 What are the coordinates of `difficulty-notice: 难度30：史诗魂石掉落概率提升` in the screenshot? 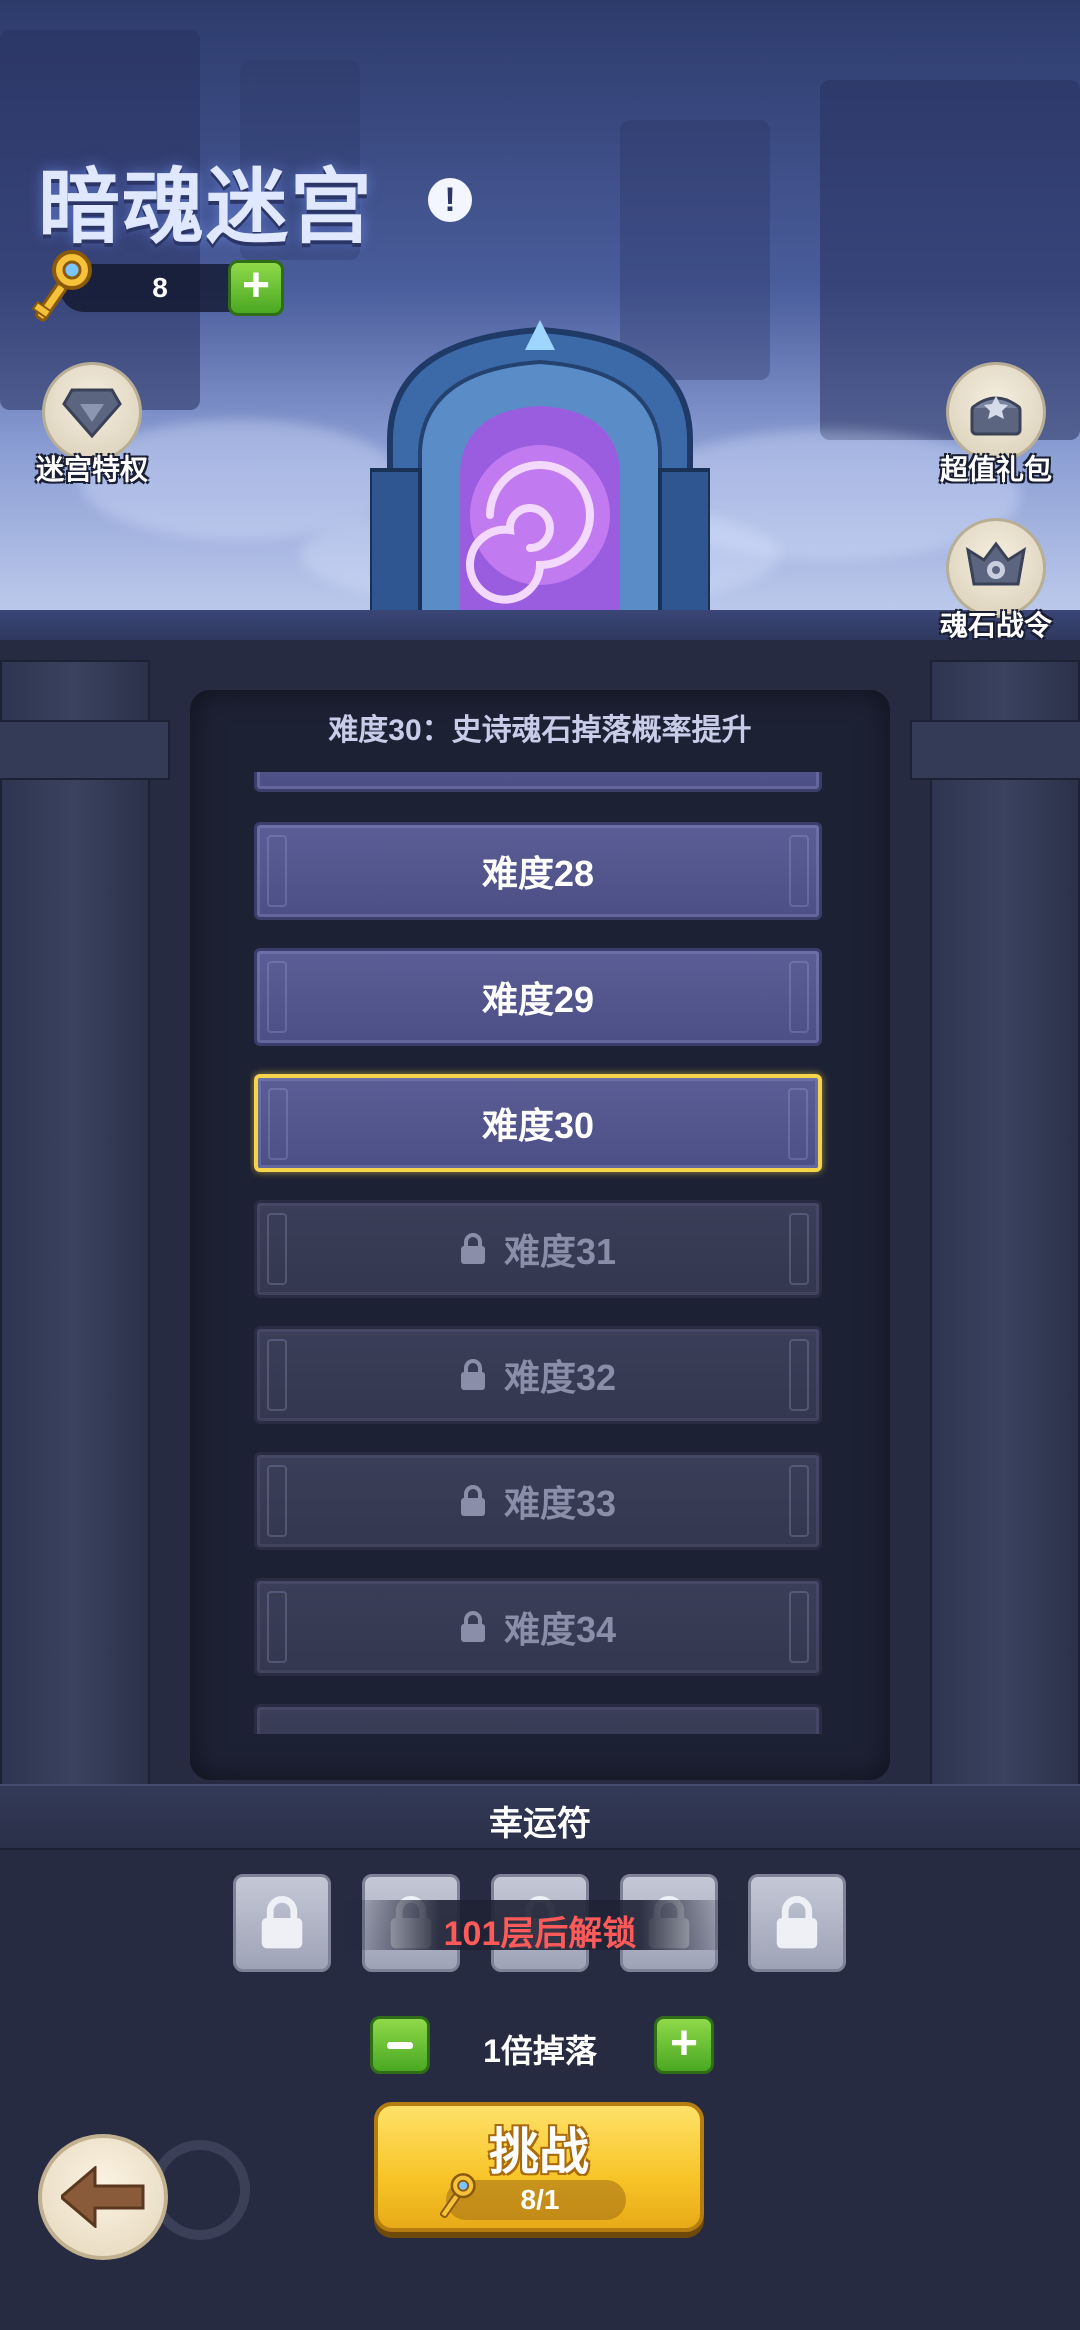 It's located at (540, 730).